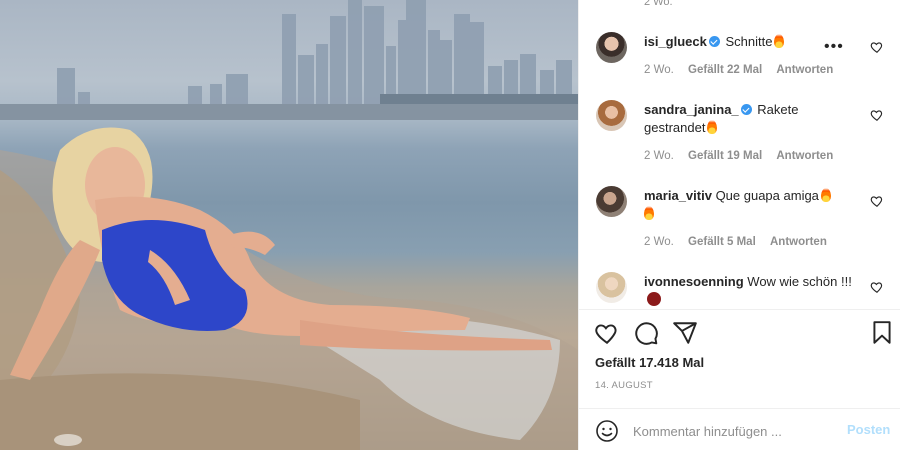 This screenshot has height=450, width=900. I want to click on comment-username: sandra_janina_, so click(691, 109).